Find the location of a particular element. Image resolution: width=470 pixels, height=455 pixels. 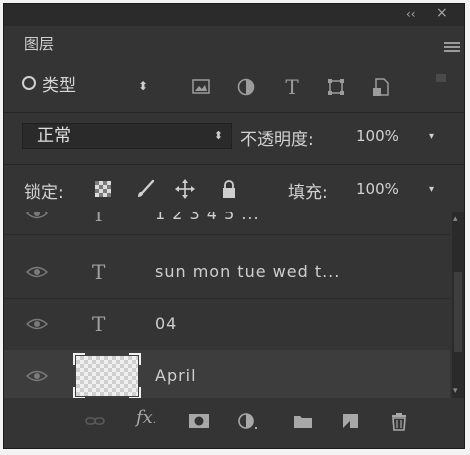

image-filter-icon is located at coordinates (201, 87).